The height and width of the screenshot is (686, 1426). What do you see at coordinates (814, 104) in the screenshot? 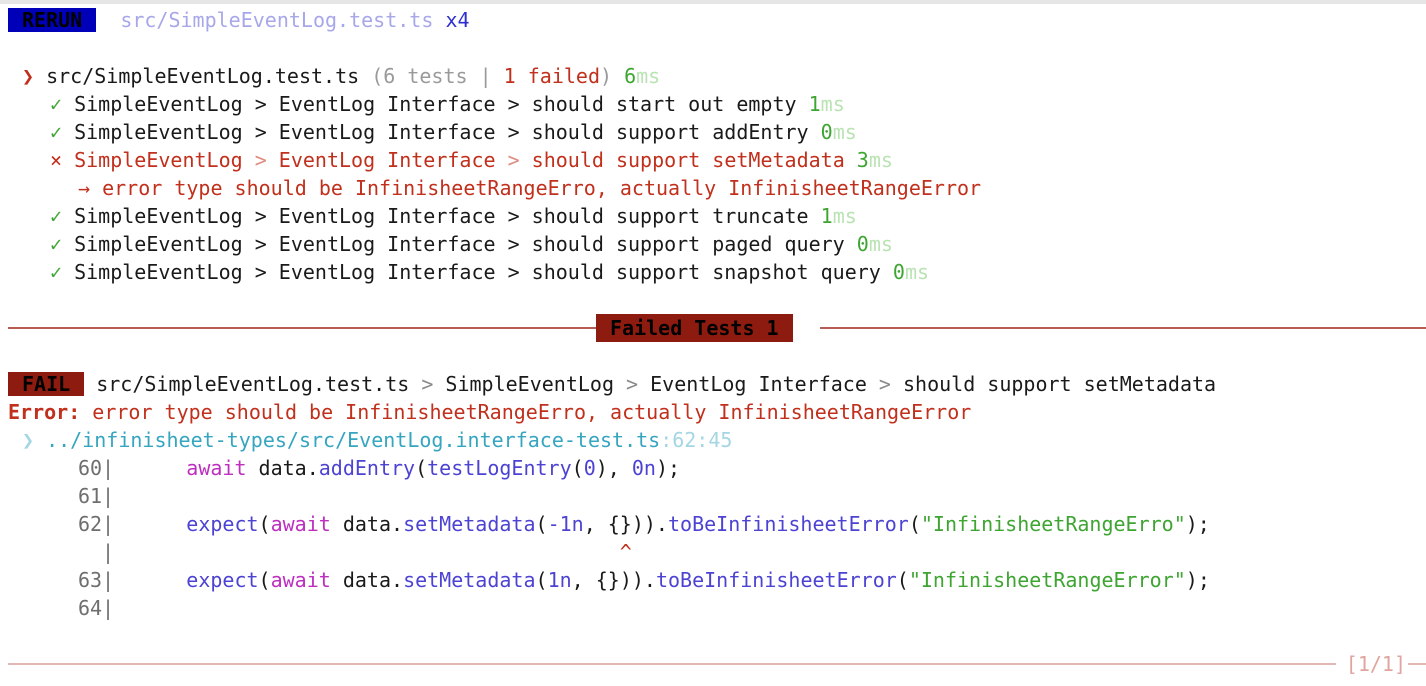
I see `test-time-value: 1` at bounding box center [814, 104].